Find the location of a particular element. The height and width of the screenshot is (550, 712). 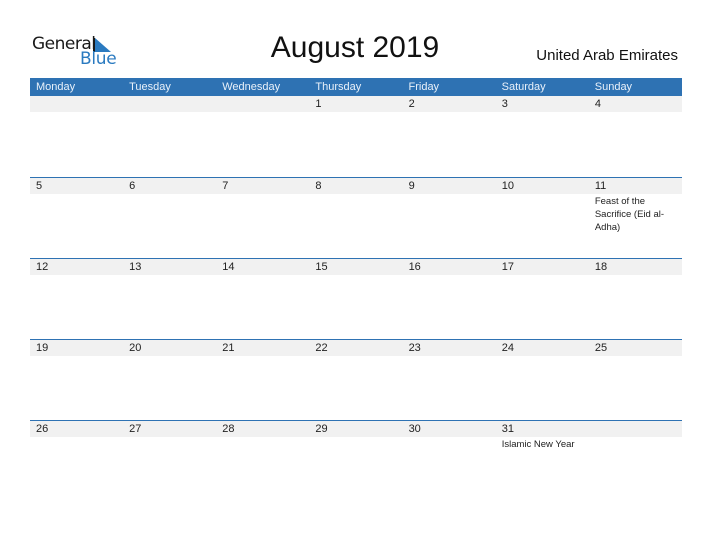

country-label: United Arab Emirates is located at coordinates (607, 55).